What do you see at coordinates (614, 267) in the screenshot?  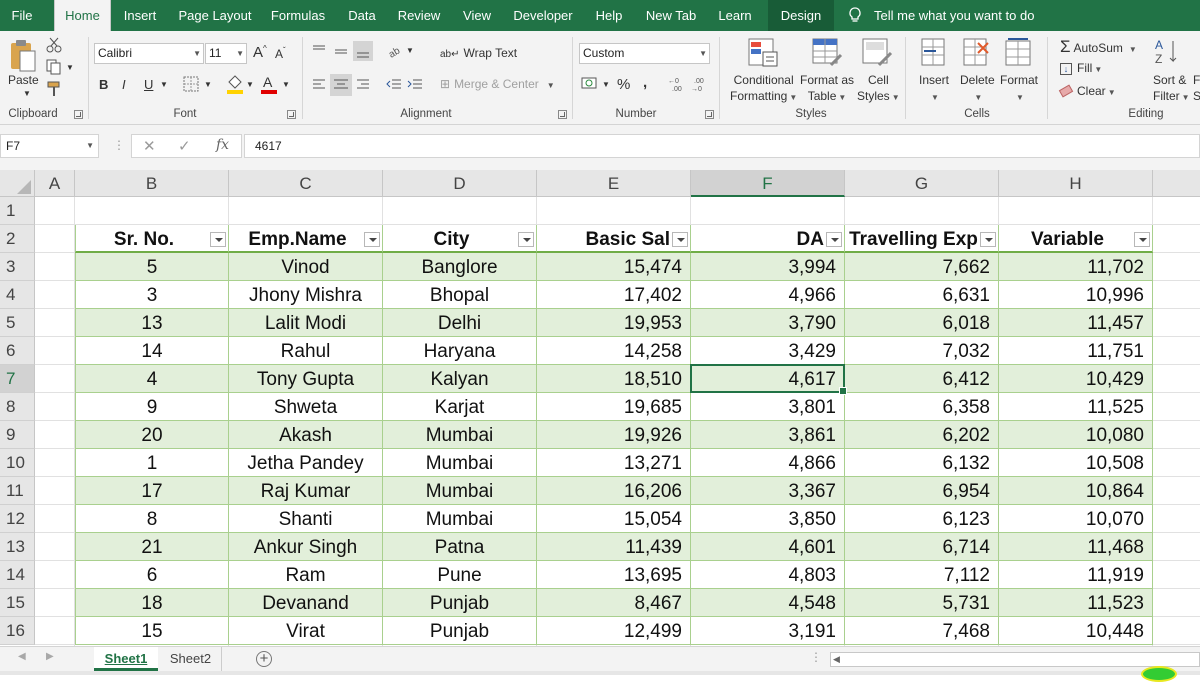 I see `table-cell: 15,474` at bounding box center [614, 267].